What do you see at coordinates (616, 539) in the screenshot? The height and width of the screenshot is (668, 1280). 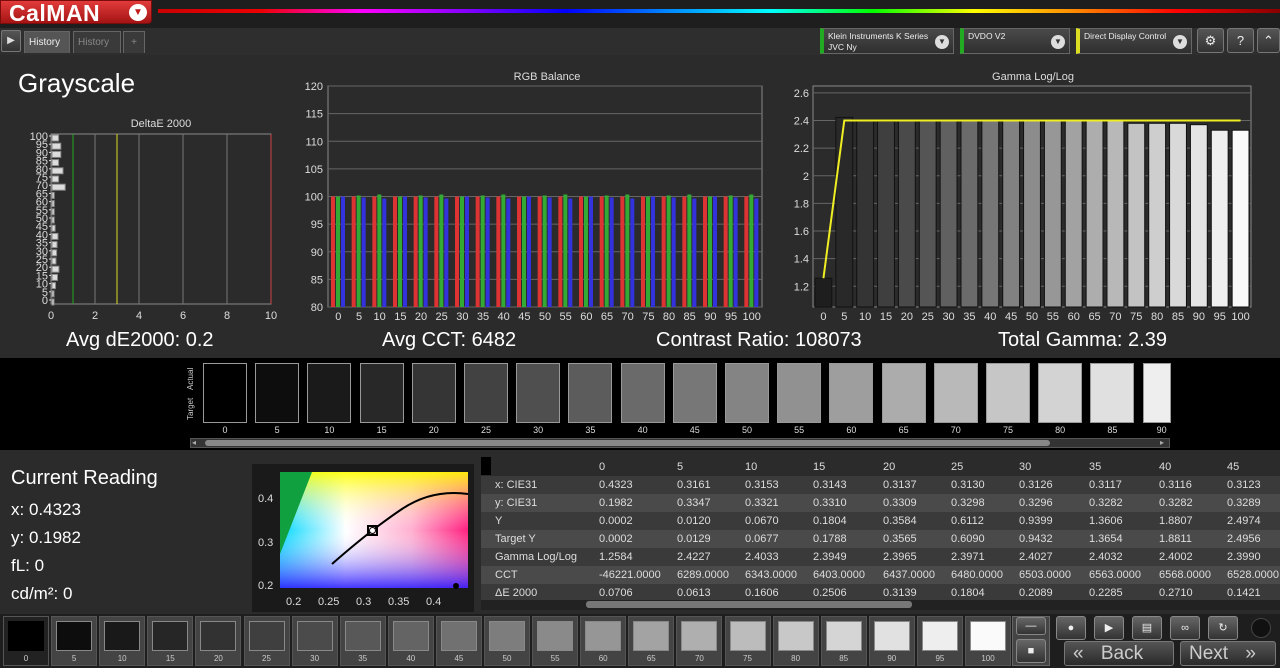 I see `table-cell: 0.0002` at bounding box center [616, 539].